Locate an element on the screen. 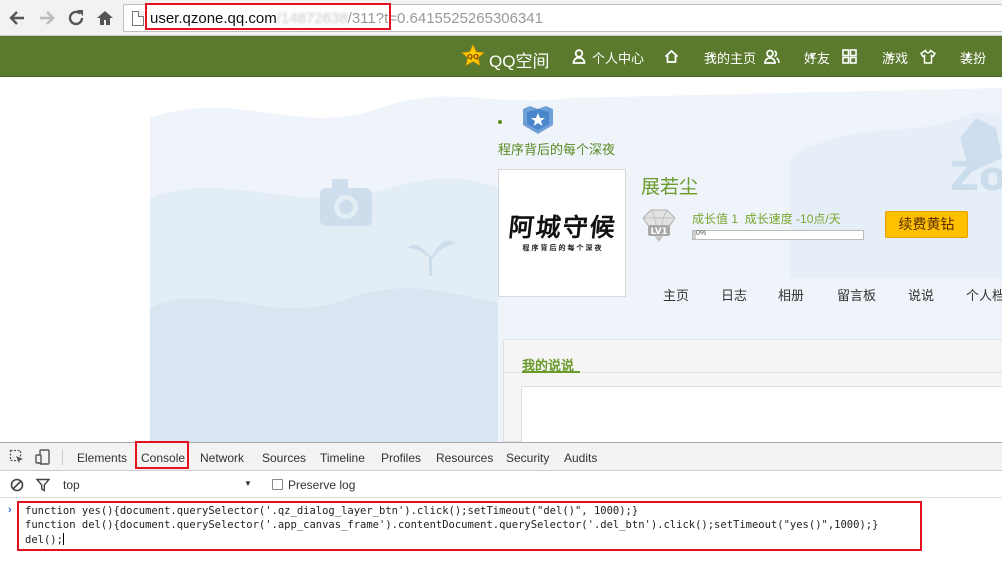 The width and height of the screenshot is (1002, 582). avatar: 阿城守候 程序背后的每个深夜 is located at coordinates (562, 233).